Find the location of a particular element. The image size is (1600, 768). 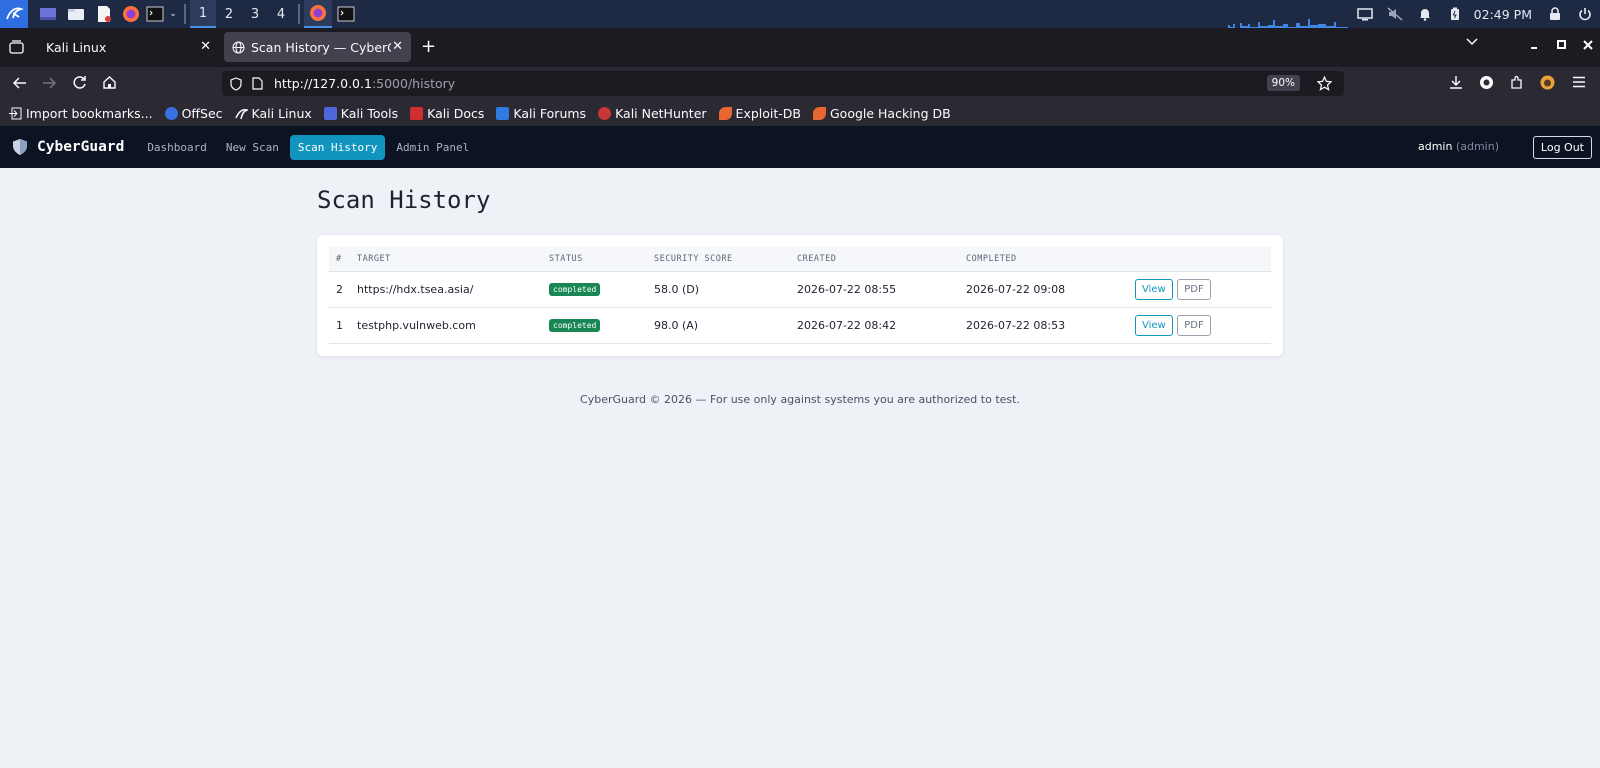

bookmark-kali-linux: Kali Linux is located at coordinates (273, 113).